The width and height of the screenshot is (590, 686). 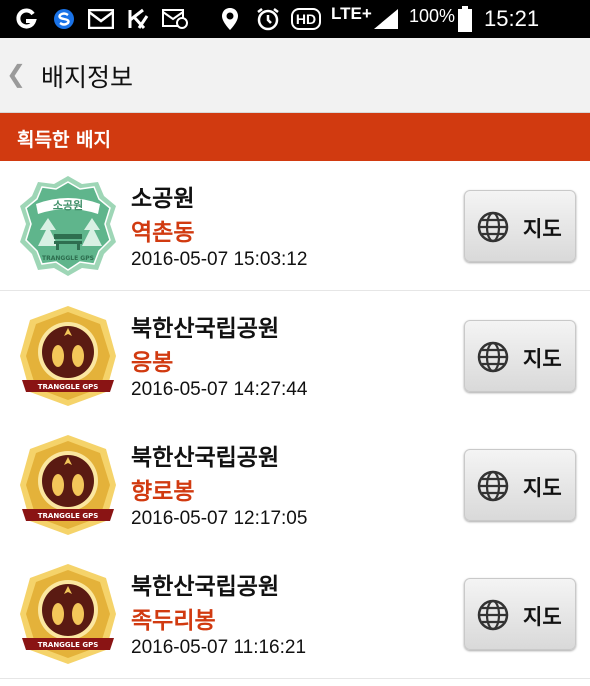 I want to click on section-title: 획득한 배지, so click(x=64, y=140).